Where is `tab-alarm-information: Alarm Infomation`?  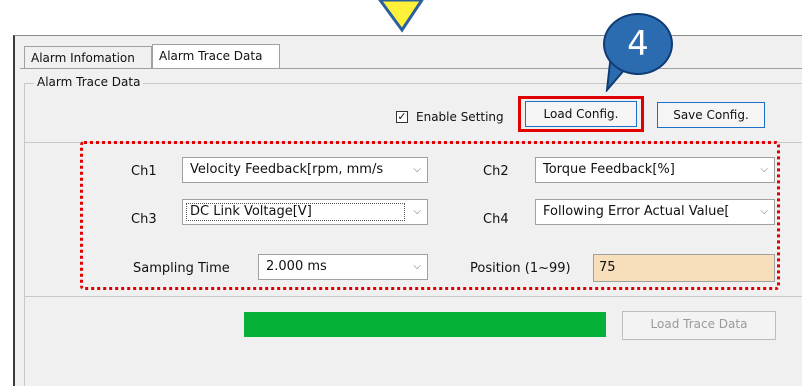
tab-alarm-information: Alarm Infomation is located at coordinates (88, 57).